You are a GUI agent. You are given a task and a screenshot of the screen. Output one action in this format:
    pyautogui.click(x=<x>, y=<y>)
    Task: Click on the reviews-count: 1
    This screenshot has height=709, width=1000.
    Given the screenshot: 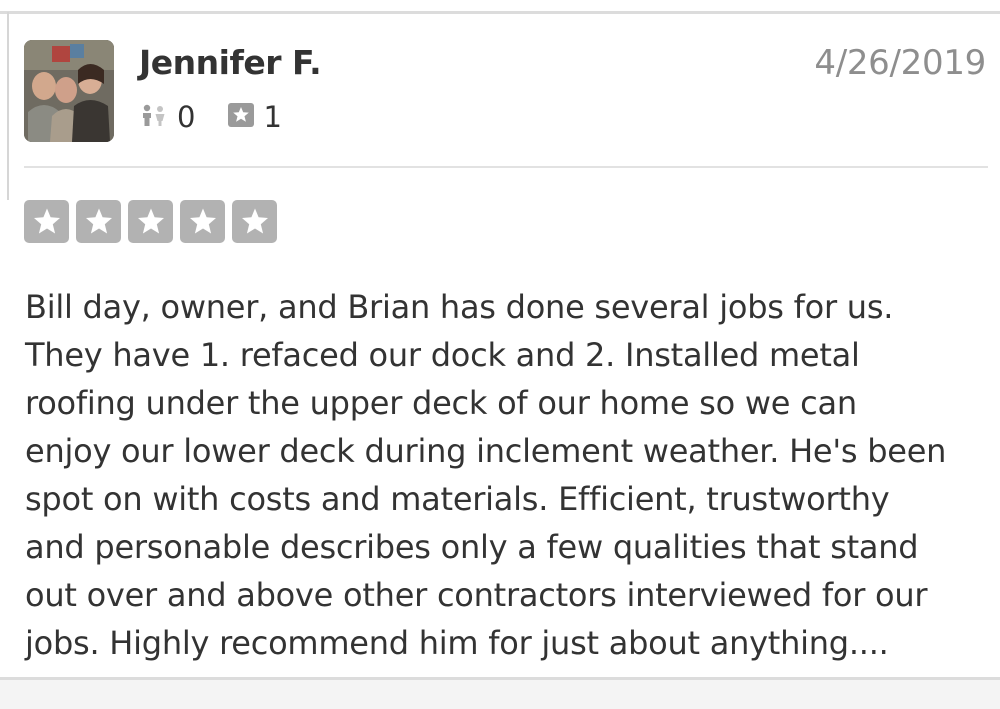 What is the action you would take?
    pyautogui.click(x=272, y=117)
    